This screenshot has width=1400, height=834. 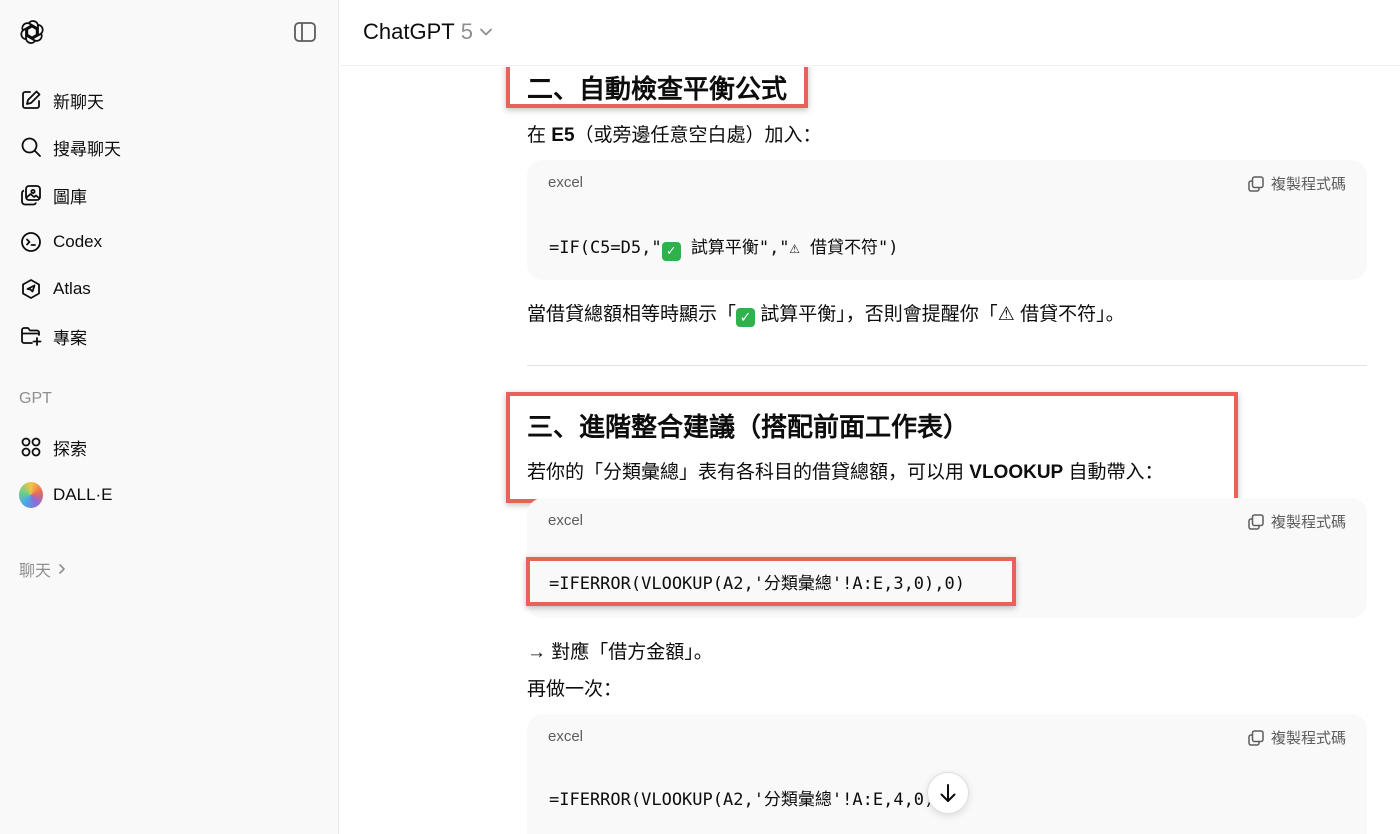 What do you see at coordinates (947, 365) in the screenshot?
I see `section-divider` at bounding box center [947, 365].